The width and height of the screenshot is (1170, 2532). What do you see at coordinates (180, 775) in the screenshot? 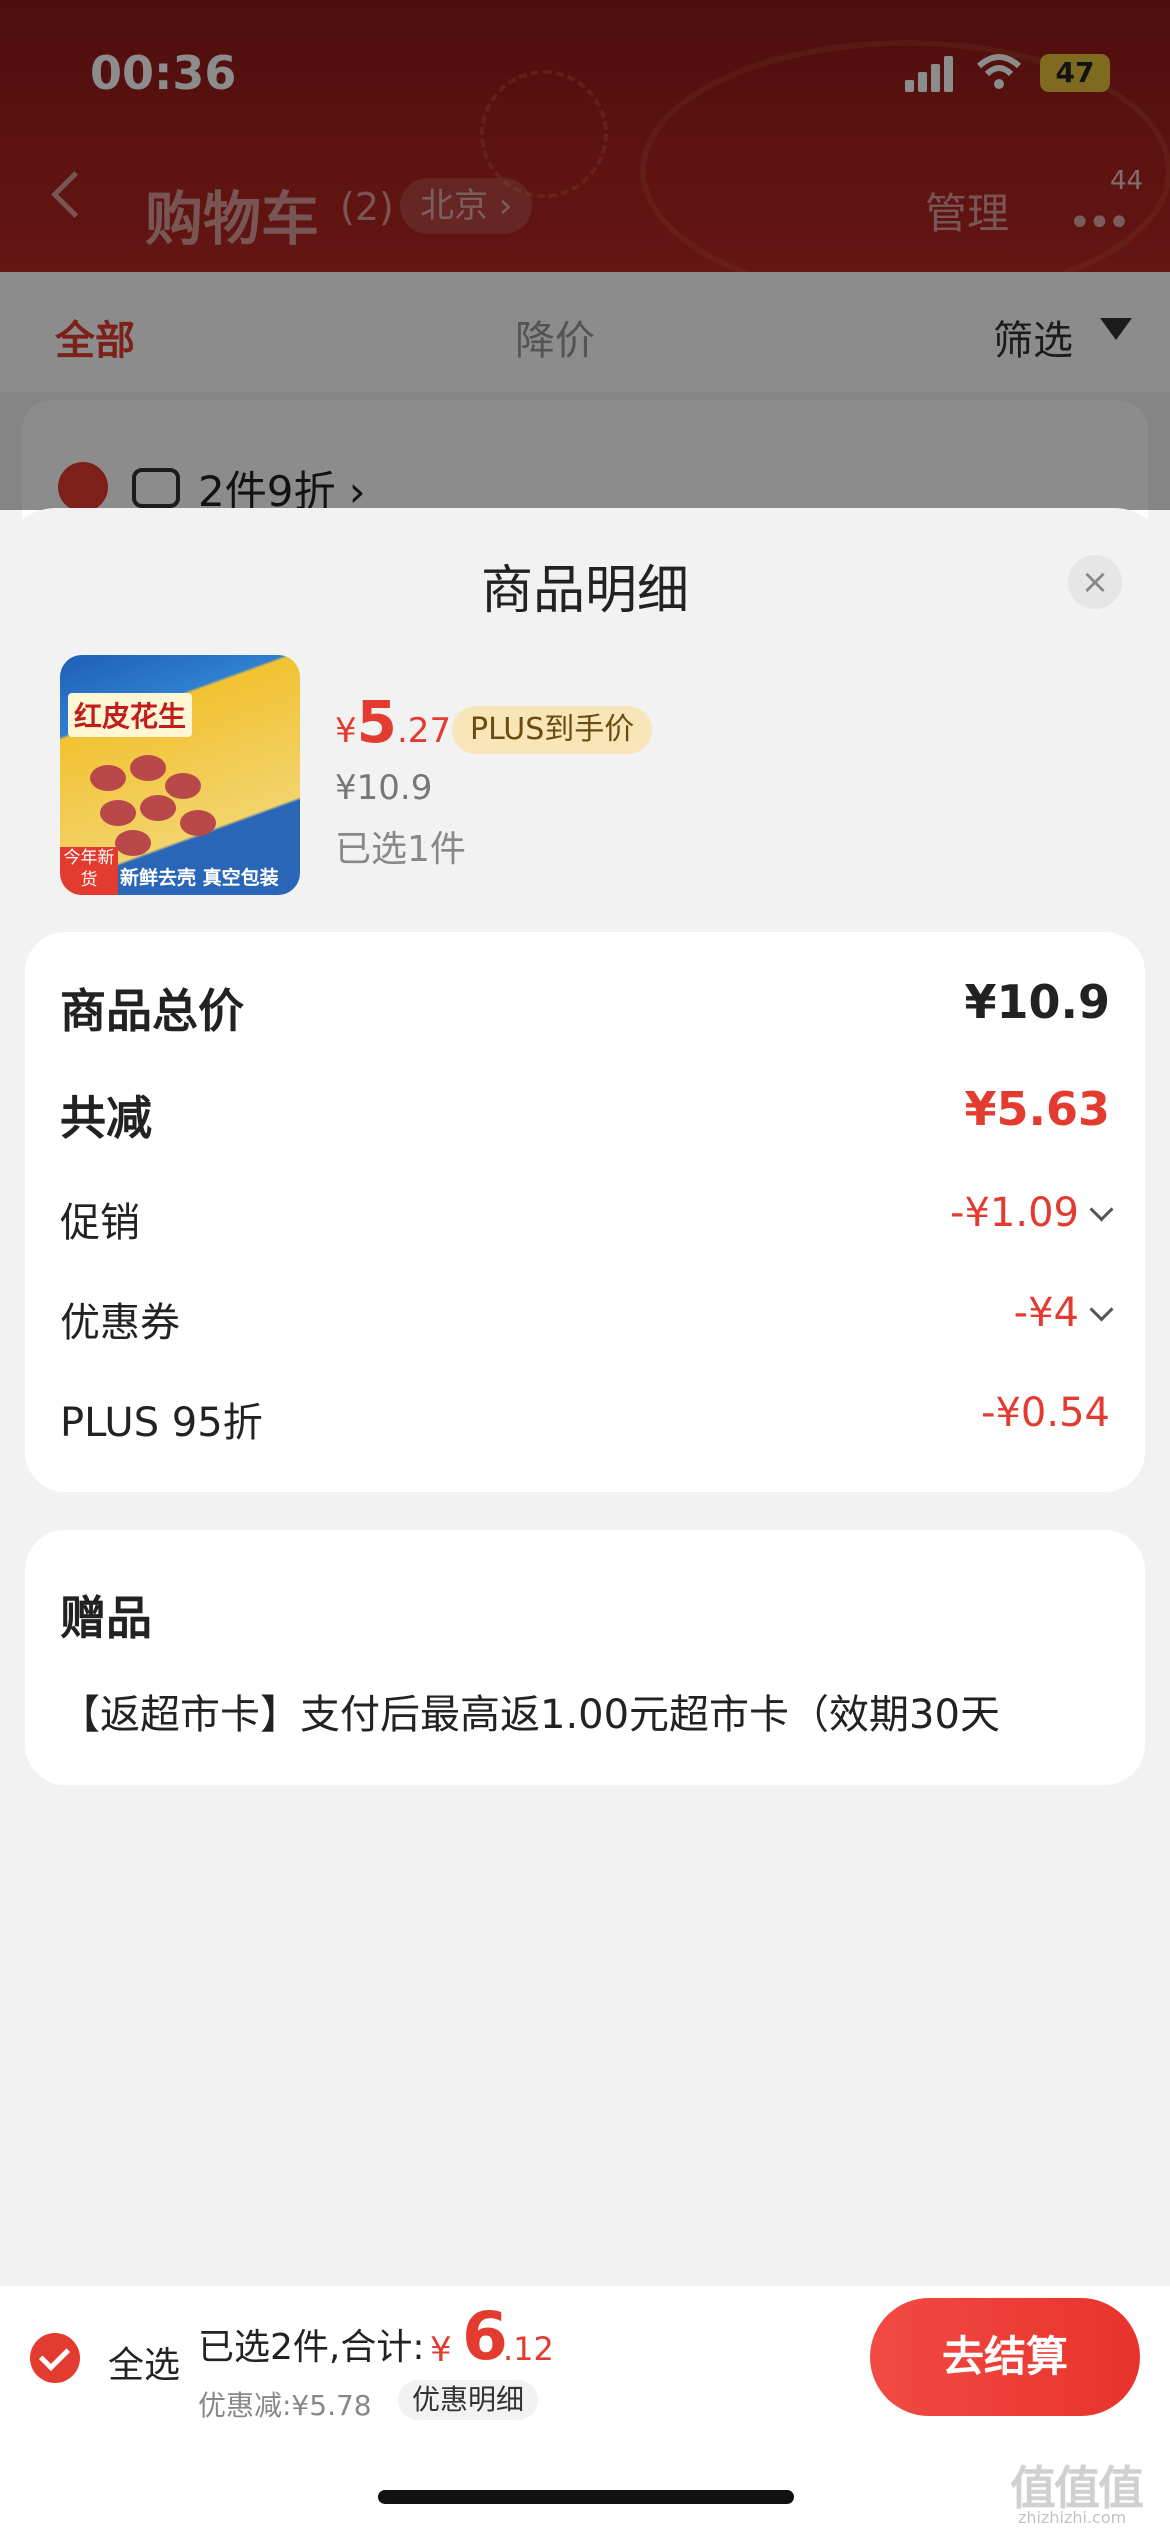
I see `product-thumbnail: 红皮花生 今年新货 新鲜去壳 真空包装` at bounding box center [180, 775].